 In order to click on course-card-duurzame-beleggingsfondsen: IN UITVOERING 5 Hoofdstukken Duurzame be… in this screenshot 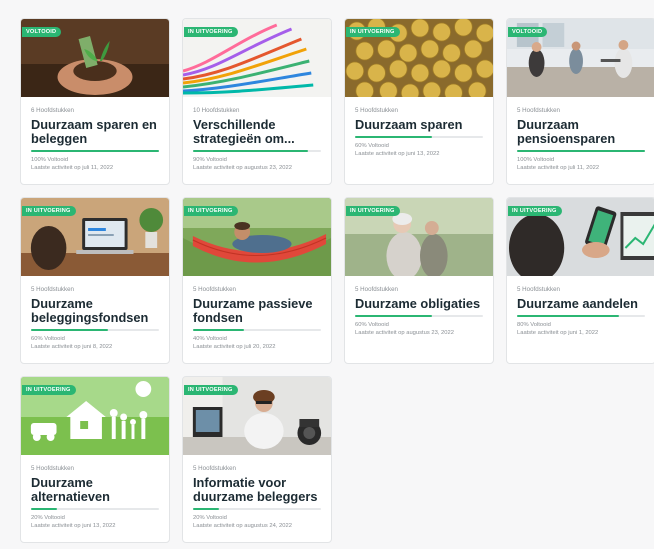, I will do `click(95, 280)`.